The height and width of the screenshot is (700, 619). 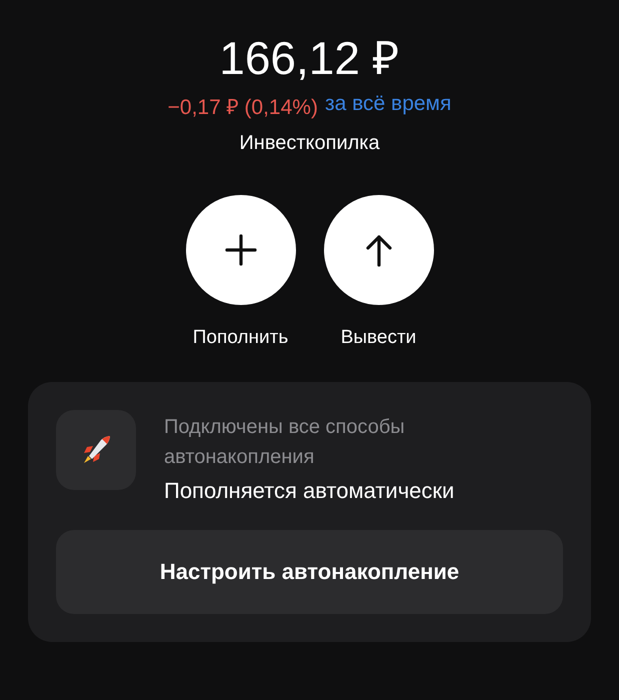 I want to click on period-link: за всё время, so click(x=388, y=106).